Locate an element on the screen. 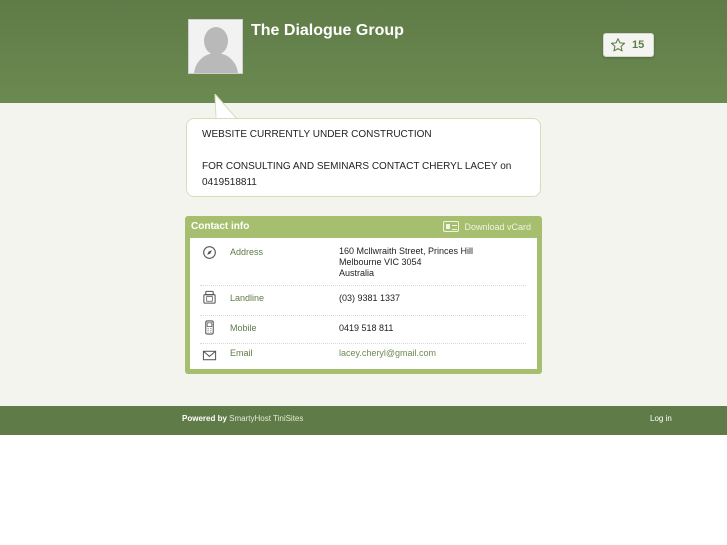 This screenshot has height=545, width=727. mobile-value: 0419 518 811 is located at coordinates (366, 328).